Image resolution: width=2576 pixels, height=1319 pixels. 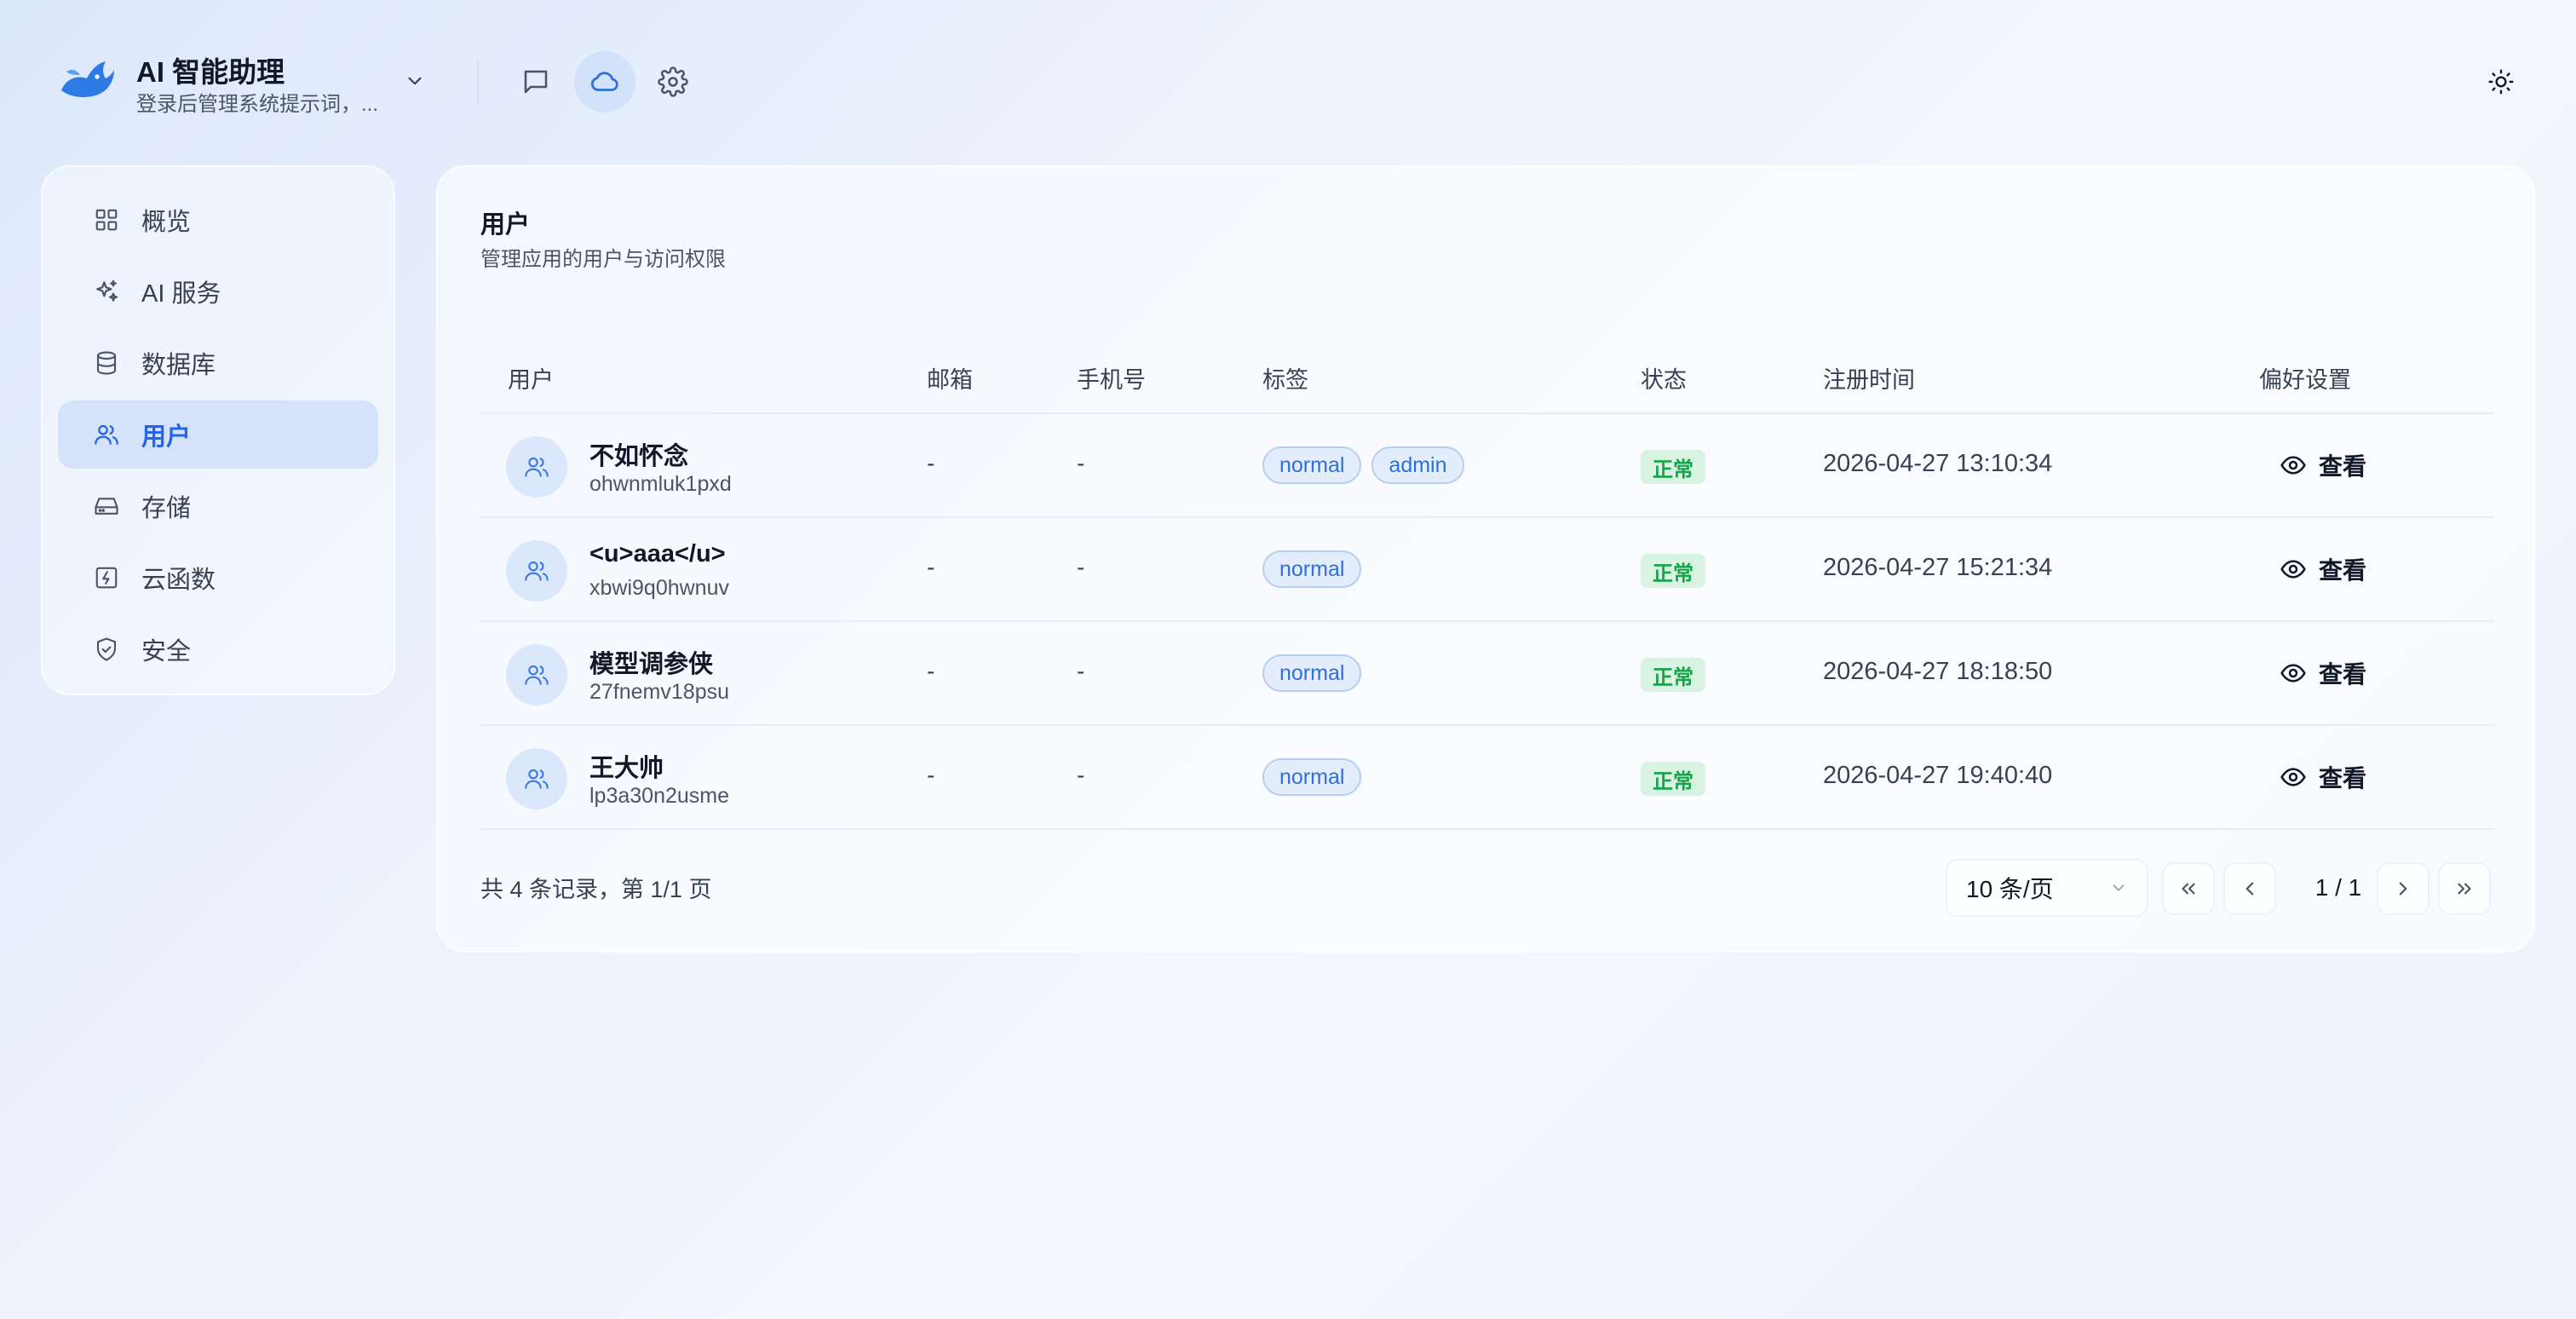 I want to click on sidebar-item-label: 数据库, so click(x=179, y=365).